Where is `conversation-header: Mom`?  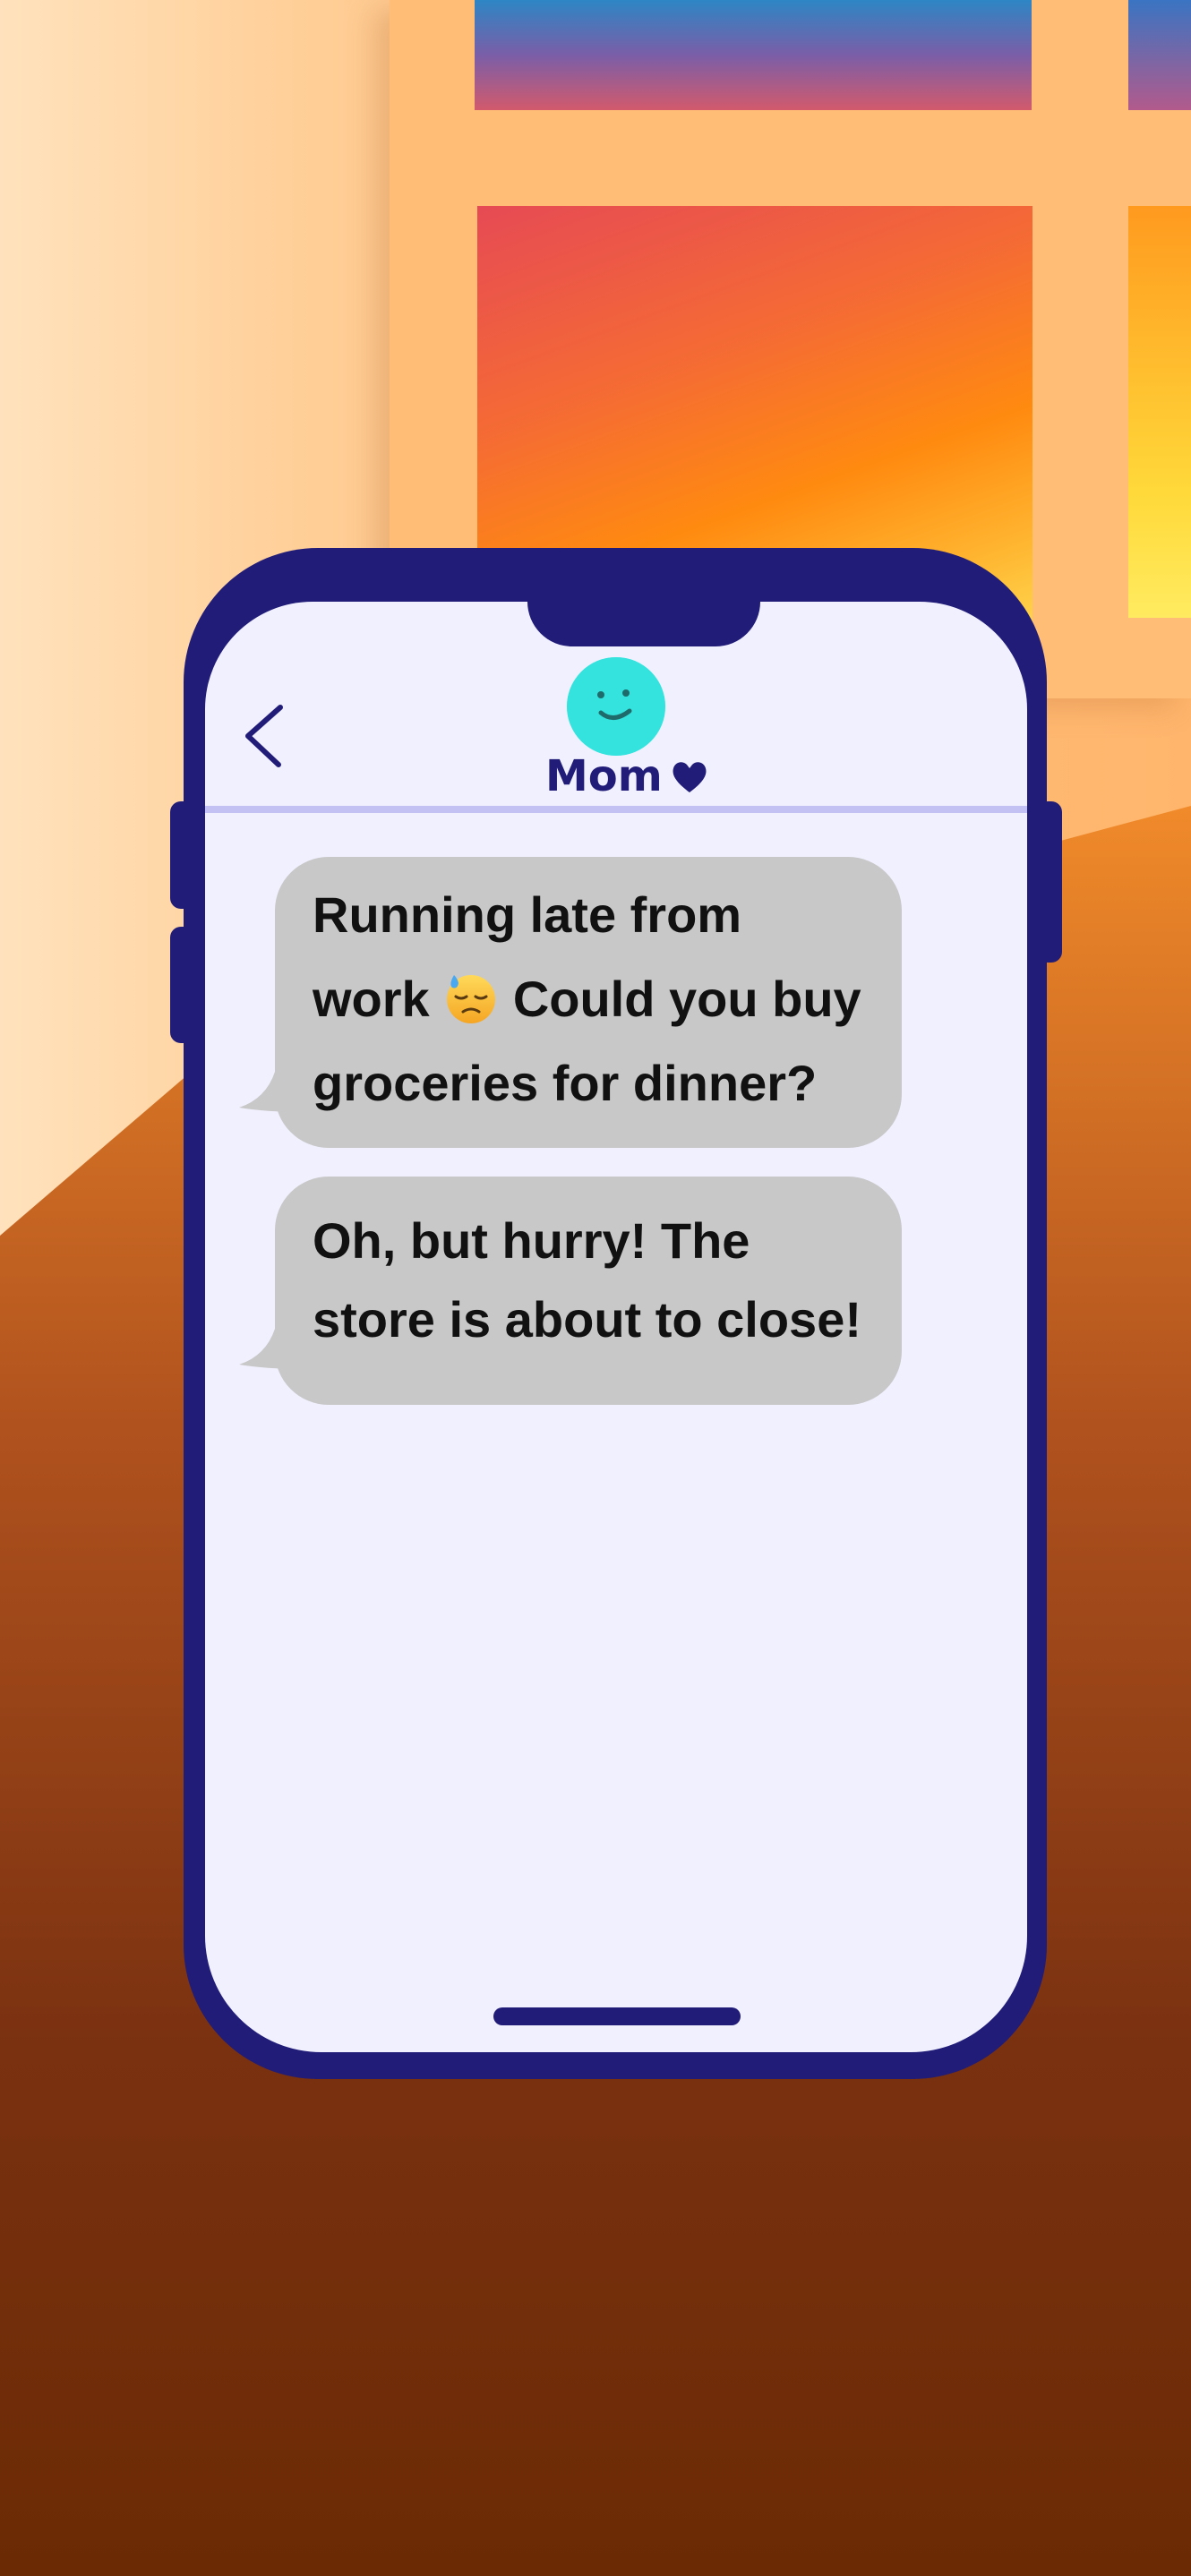 conversation-header: Mom is located at coordinates (616, 705).